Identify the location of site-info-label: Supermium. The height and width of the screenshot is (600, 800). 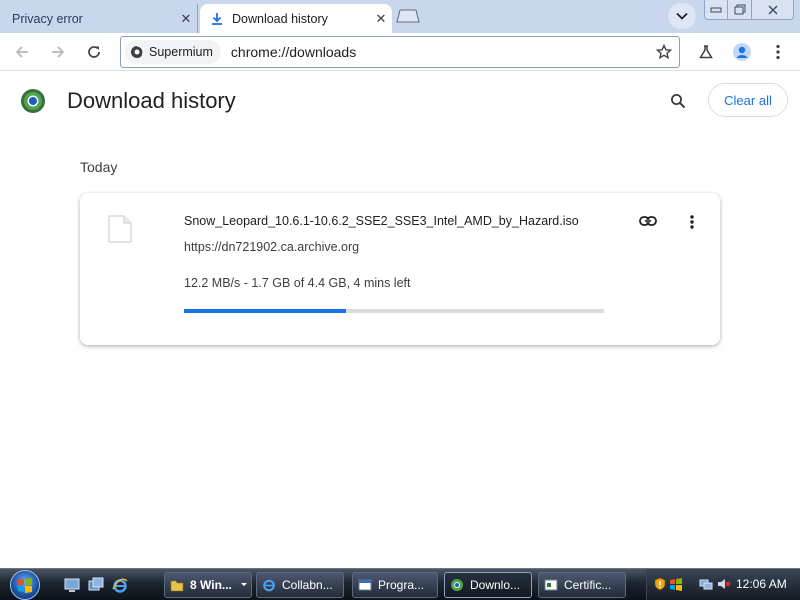
(181, 52).